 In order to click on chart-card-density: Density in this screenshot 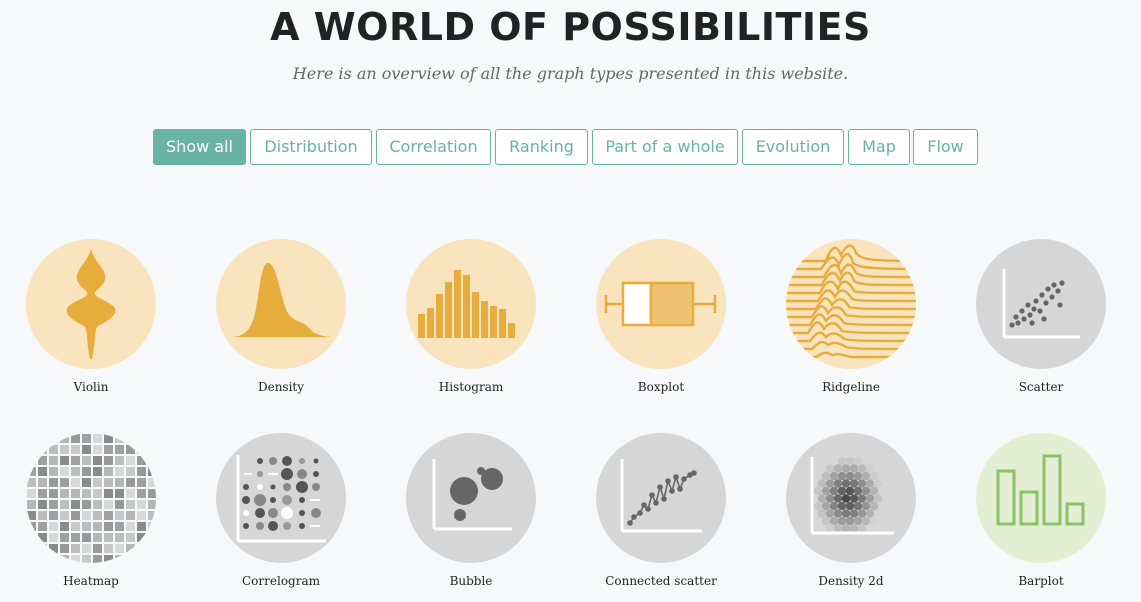, I will do `click(281, 316)`.